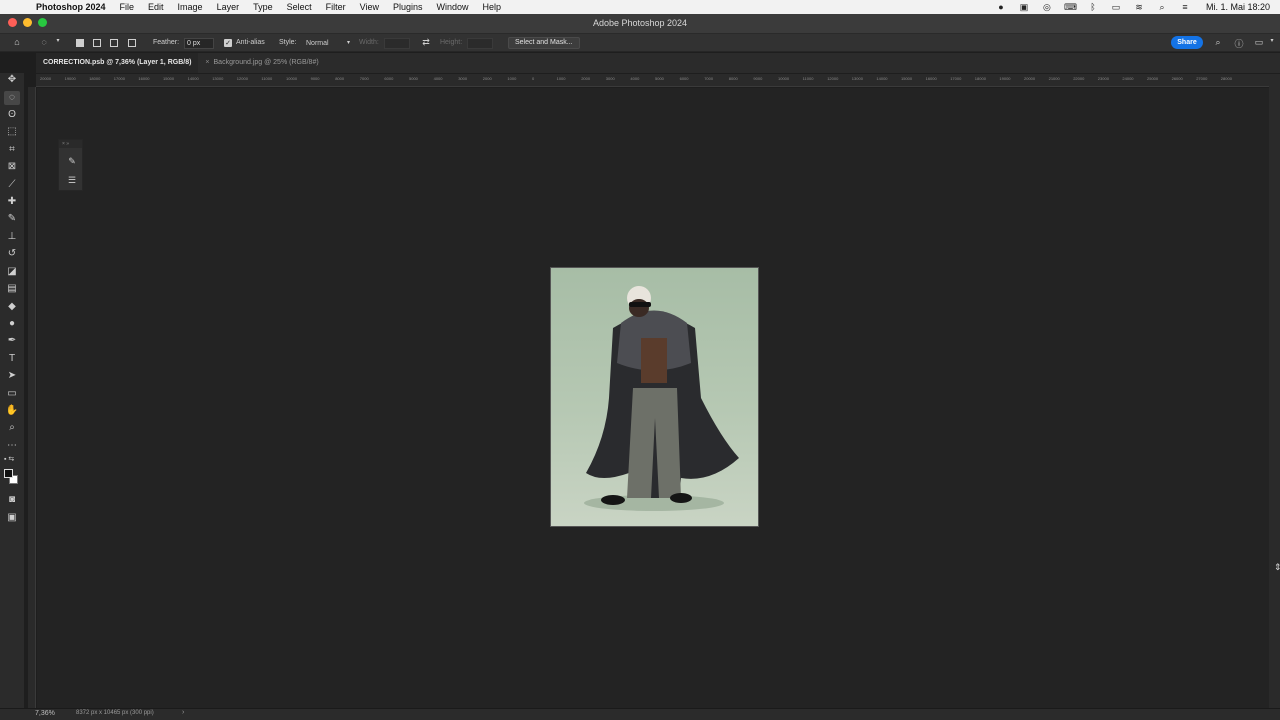  Describe the element at coordinates (32, 397) in the screenshot. I see `vertical-ruler` at that location.